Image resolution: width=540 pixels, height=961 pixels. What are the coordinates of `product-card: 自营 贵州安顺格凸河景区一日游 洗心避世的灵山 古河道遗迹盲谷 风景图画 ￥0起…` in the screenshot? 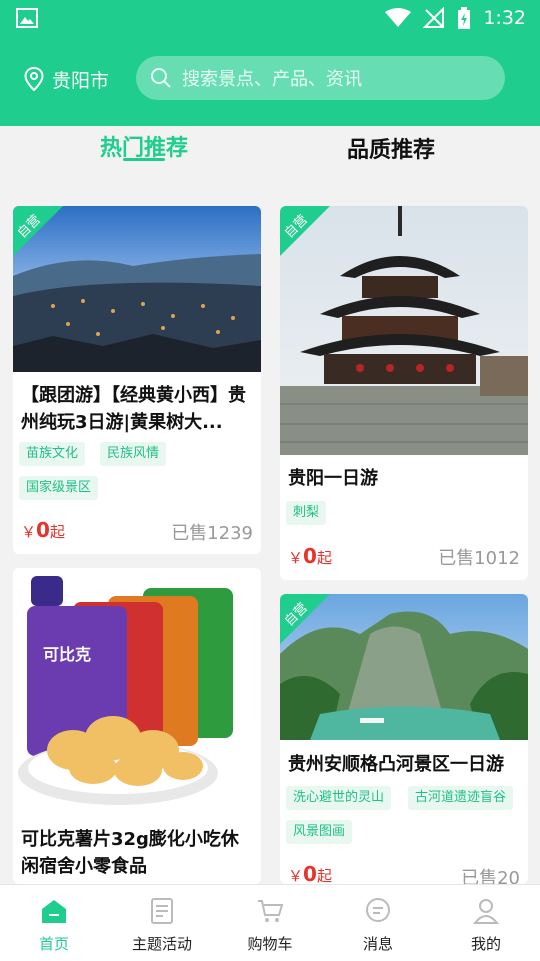 It's located at (404, 739).